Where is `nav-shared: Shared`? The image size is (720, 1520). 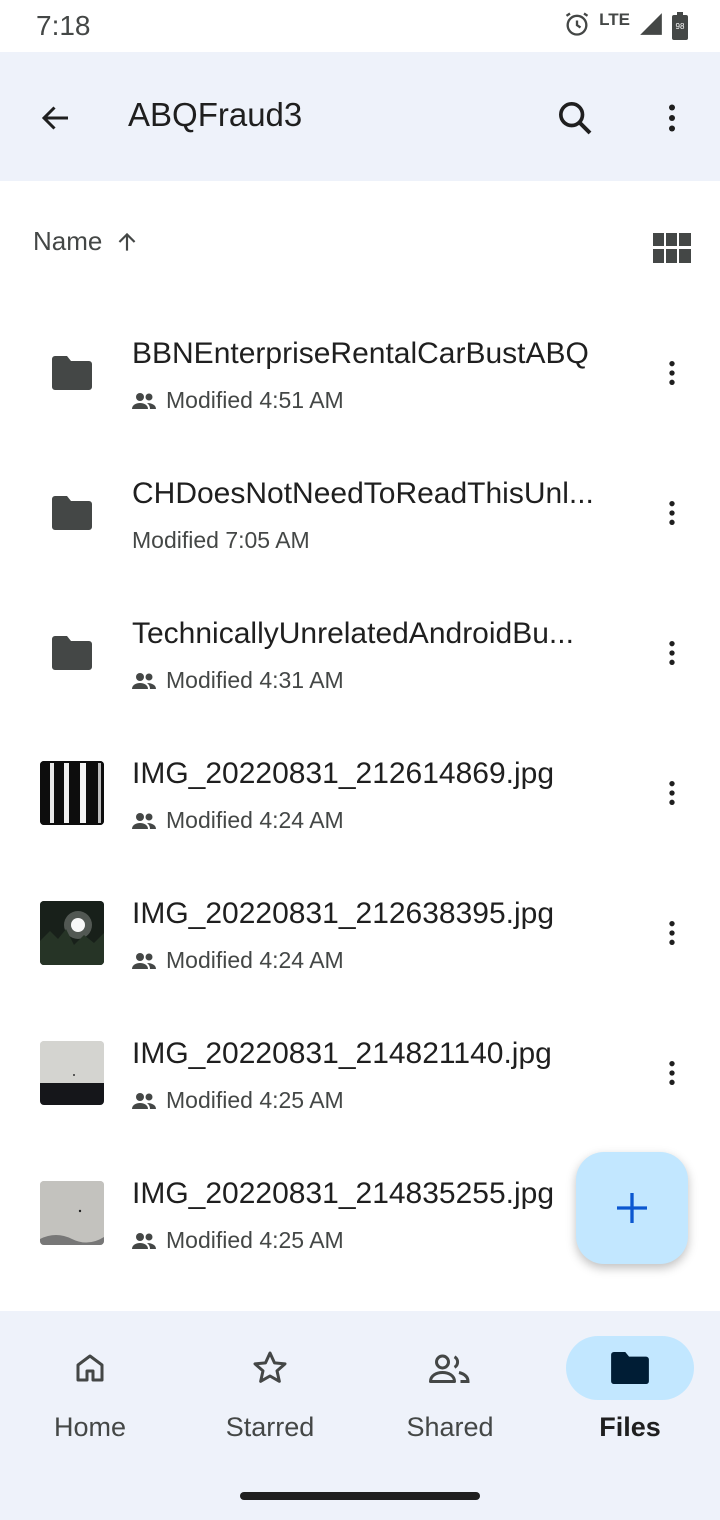
nav-shared: Shared is located at coordinates (450, 1401).